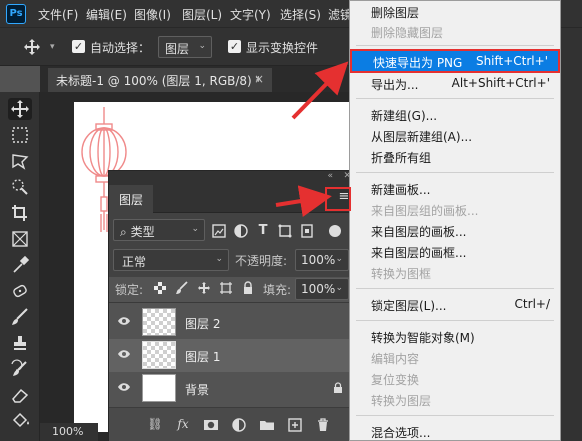 The height and width of the screenshot is (441, 582). What do you see at coordinates (338, 199) in the screenshot?
I see `annotation-highlight-box` at bounding box center [338, 199].